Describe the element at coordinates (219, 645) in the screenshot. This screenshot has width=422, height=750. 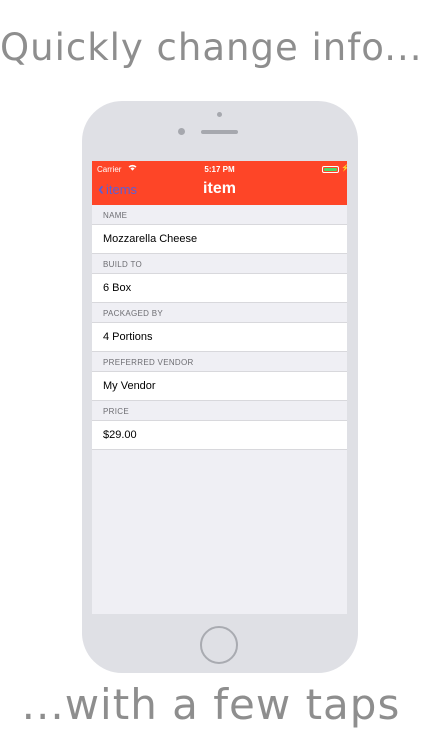
I see `home-button` at that location.